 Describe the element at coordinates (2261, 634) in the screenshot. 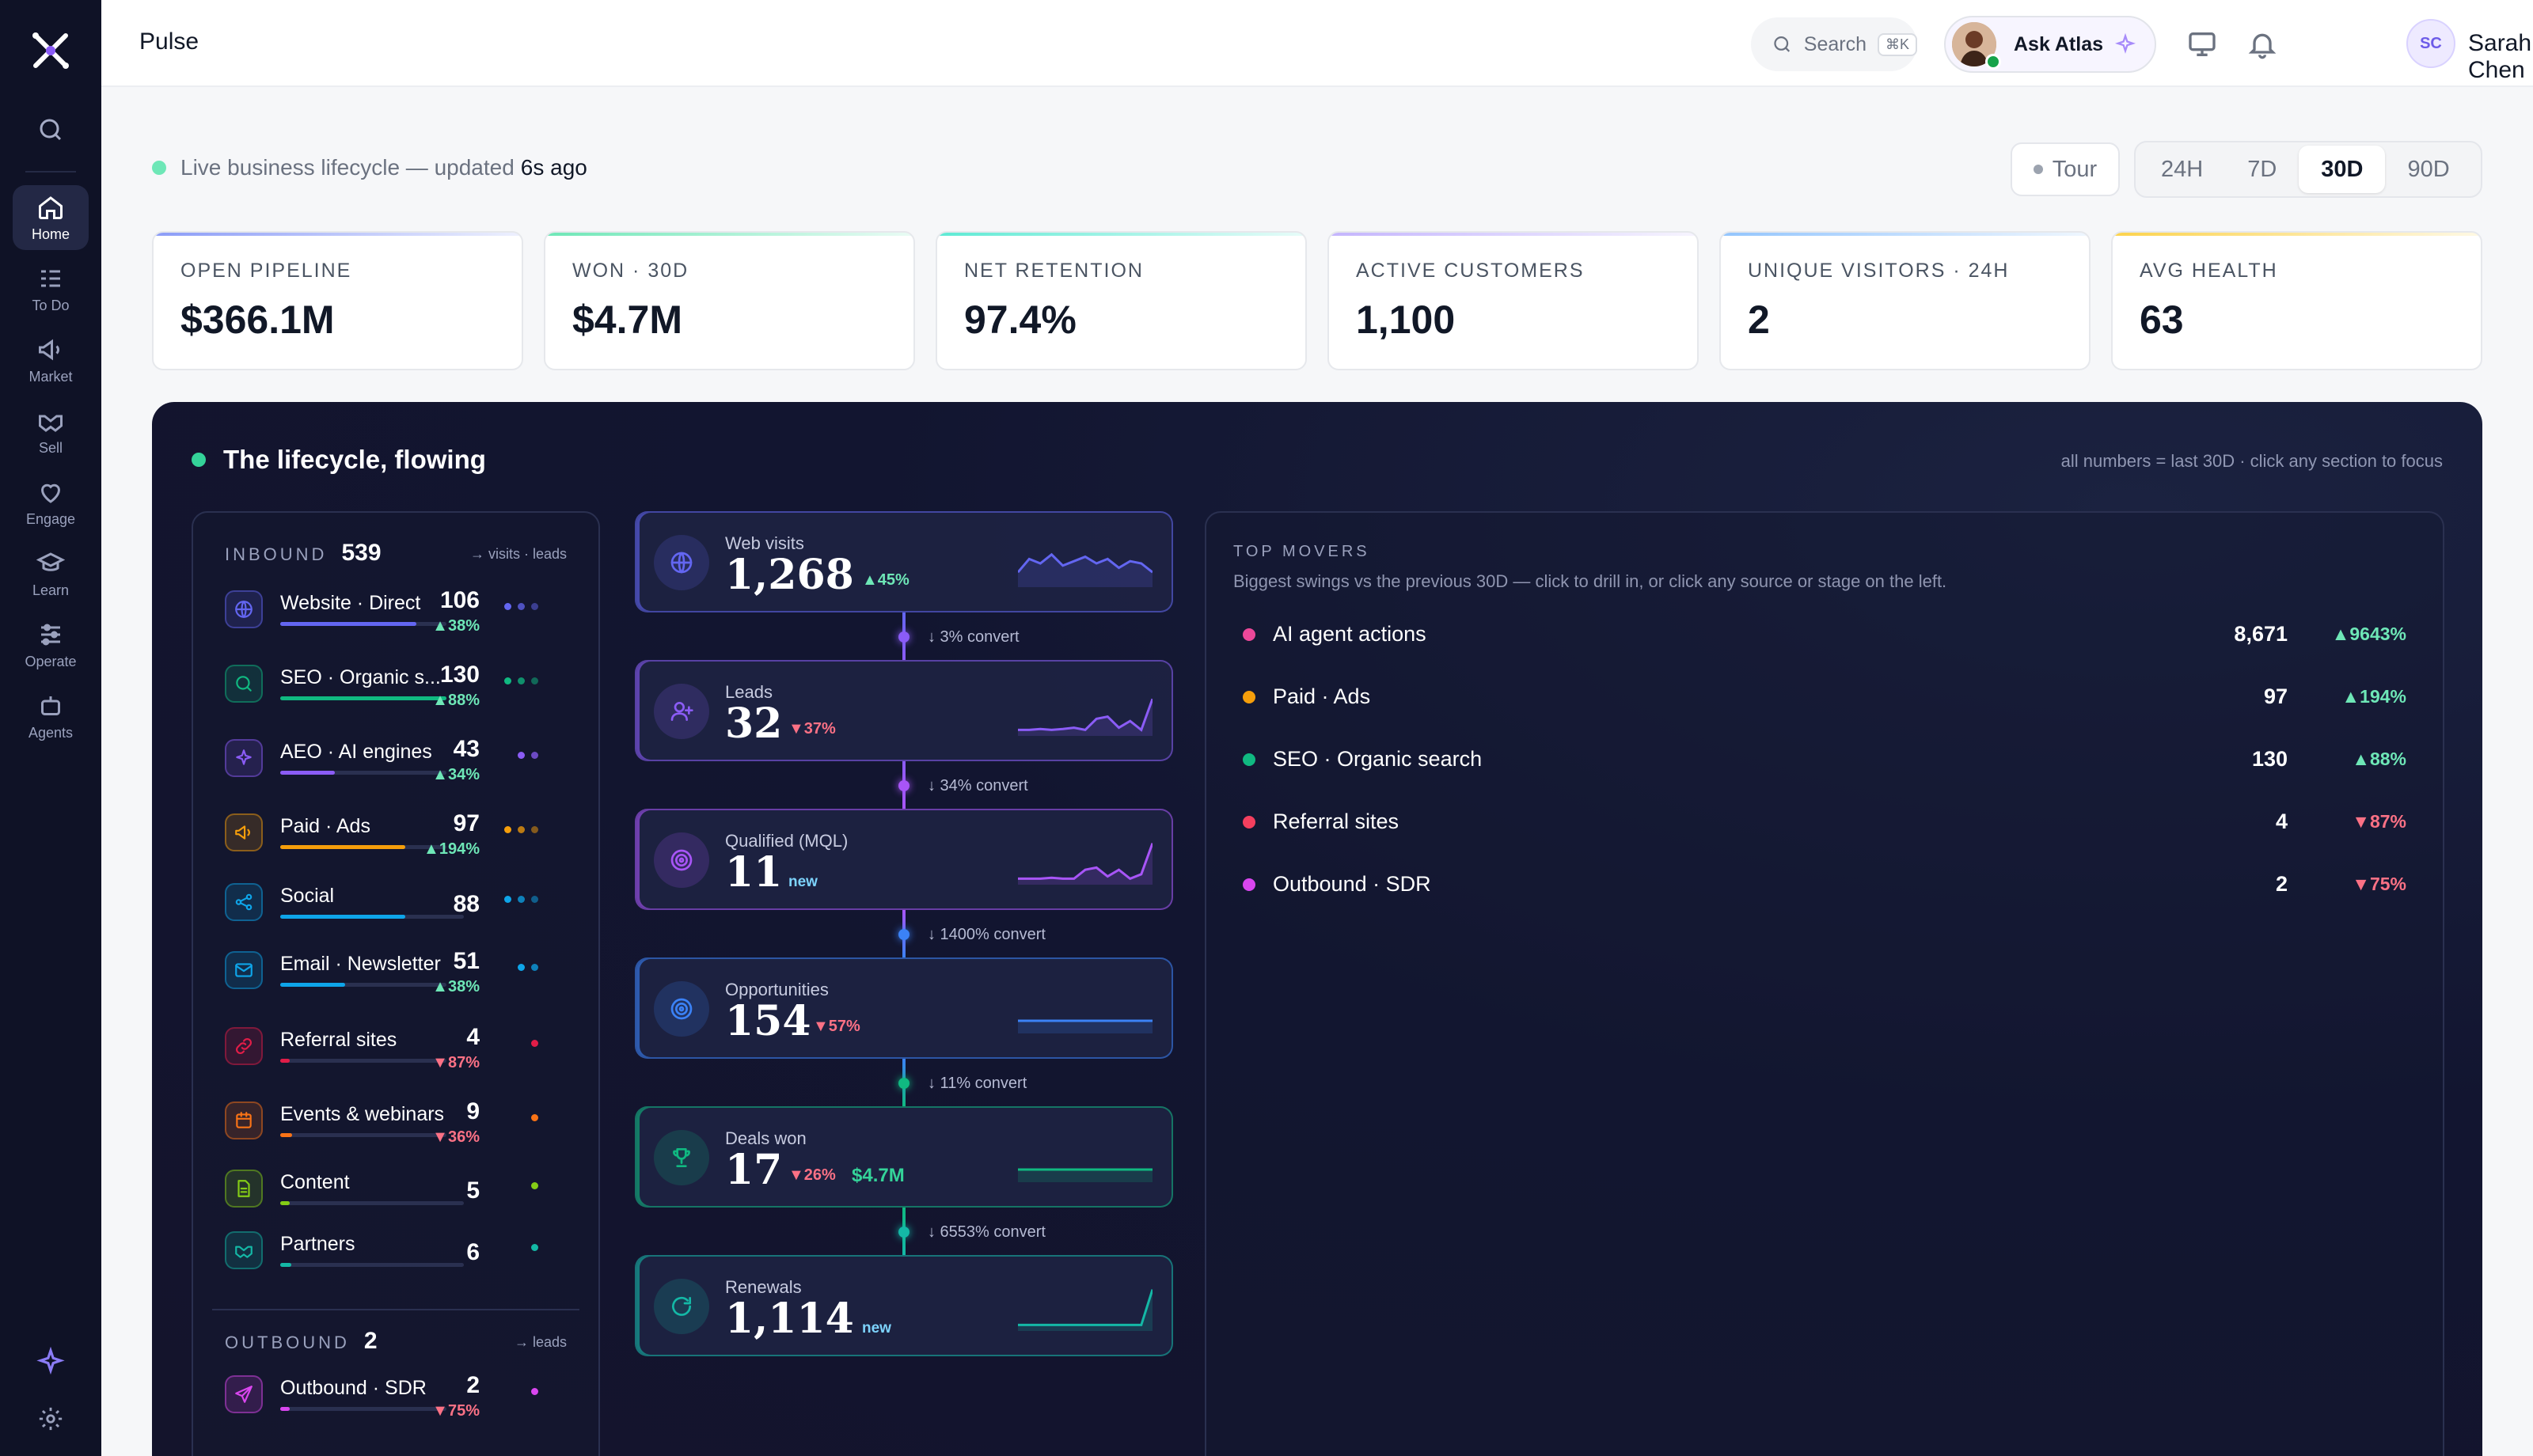

I see `mover-value: 8,671` at that location.